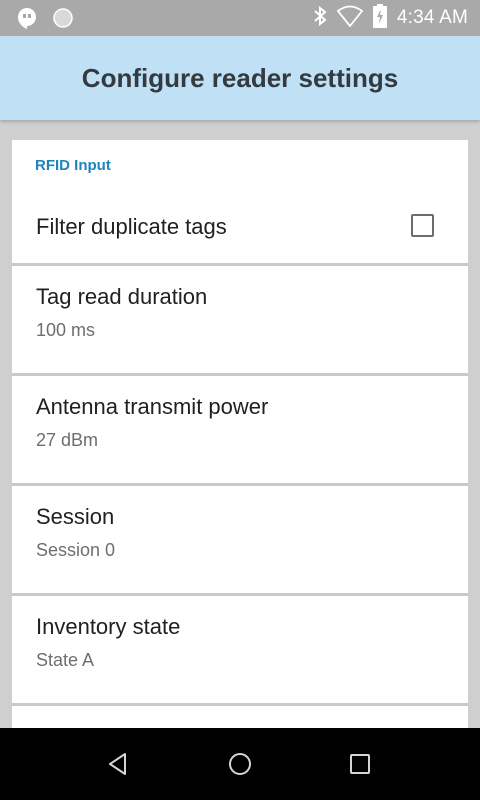 The height and width of the screenshot is (800, 480). What do you see at coordinates (152, 406) in the screenshot?
I see `setting-title: Antenna transmit power` at bounding box center [152, 406].